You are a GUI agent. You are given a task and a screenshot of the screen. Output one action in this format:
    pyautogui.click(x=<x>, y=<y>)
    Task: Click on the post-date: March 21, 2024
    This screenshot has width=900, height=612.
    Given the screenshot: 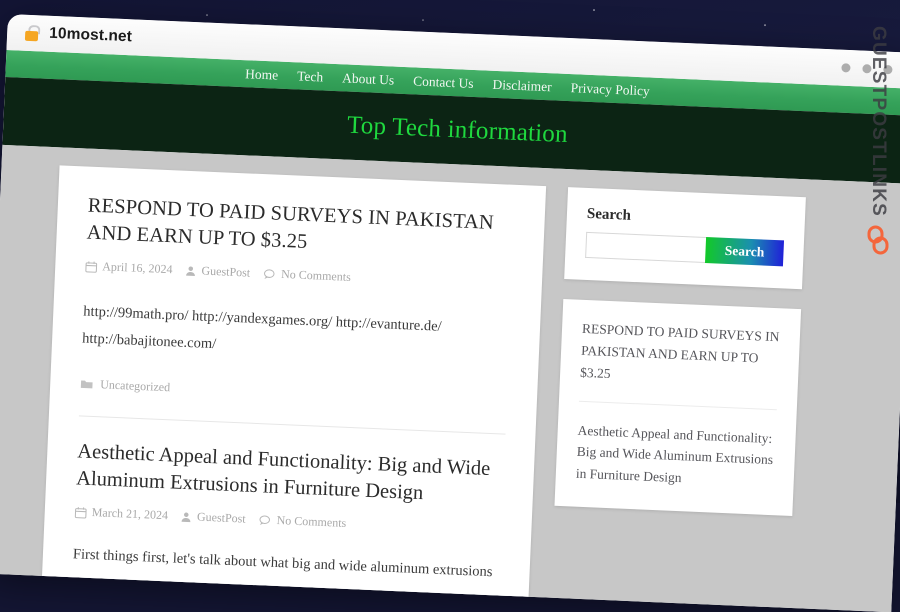 What is the action you would take?
    pyautogui.click(x=121, y=514)
    